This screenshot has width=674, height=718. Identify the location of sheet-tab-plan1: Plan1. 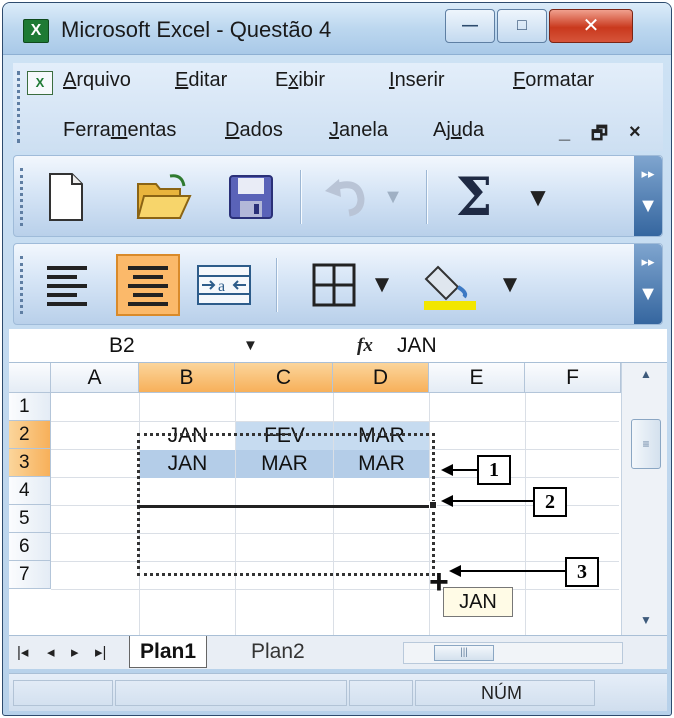
(168, 652).